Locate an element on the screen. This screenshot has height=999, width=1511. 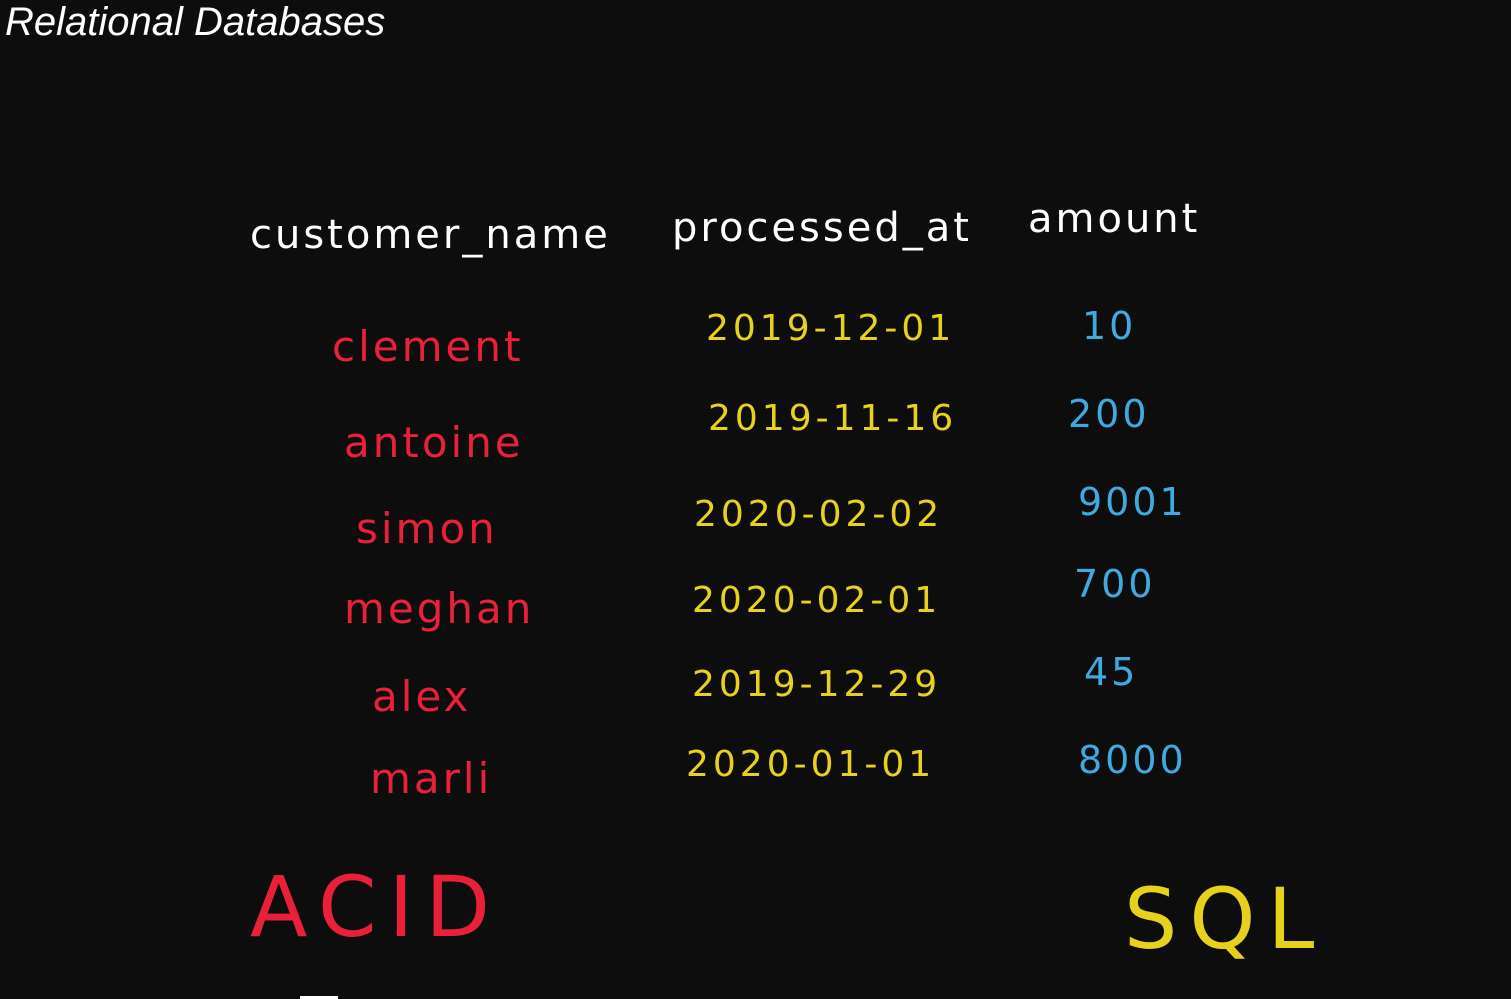
cell-customer-name: marli is located at coordinates (431, 778).